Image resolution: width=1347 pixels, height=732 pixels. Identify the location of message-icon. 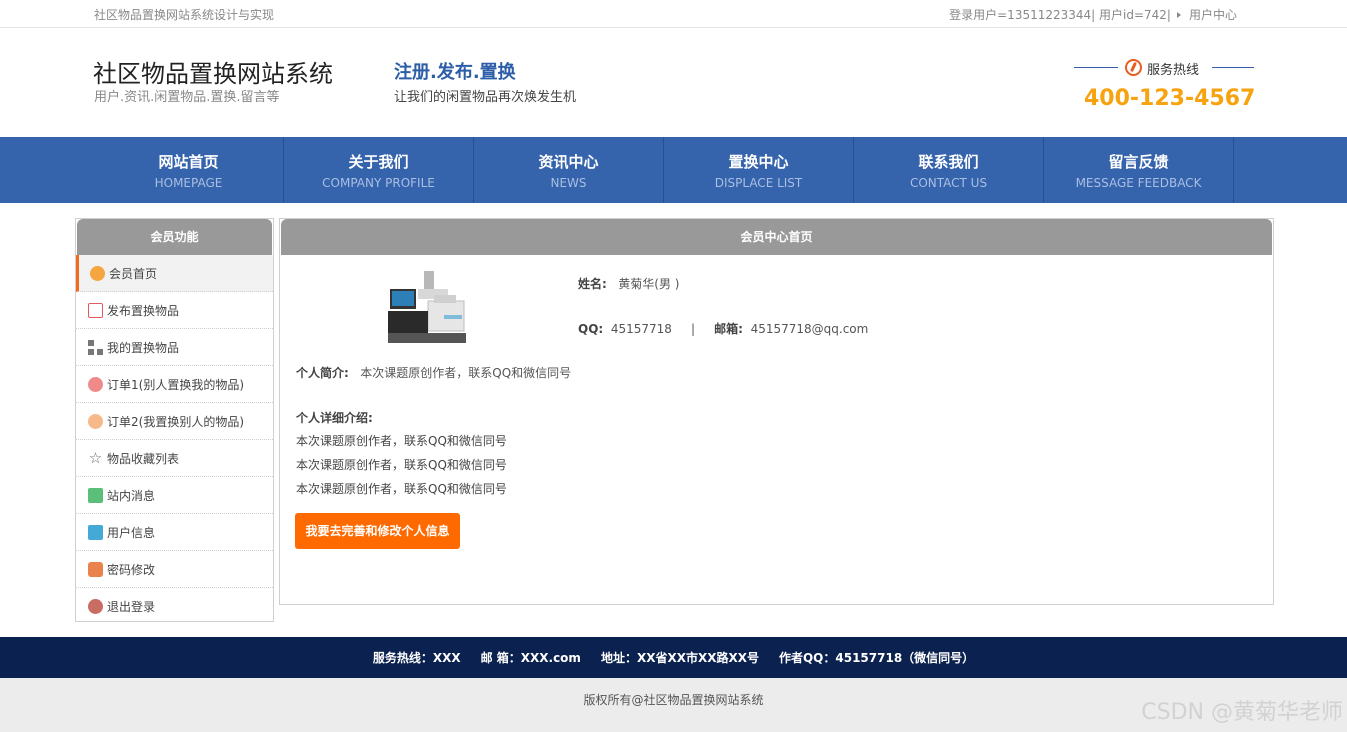
(95, 495).